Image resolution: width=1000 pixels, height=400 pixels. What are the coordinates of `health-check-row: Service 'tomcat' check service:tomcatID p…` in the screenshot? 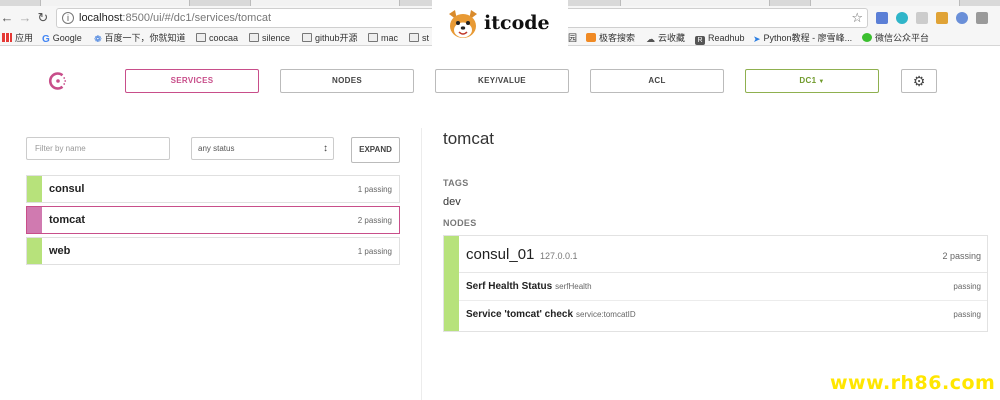 It's located at (723, 315).